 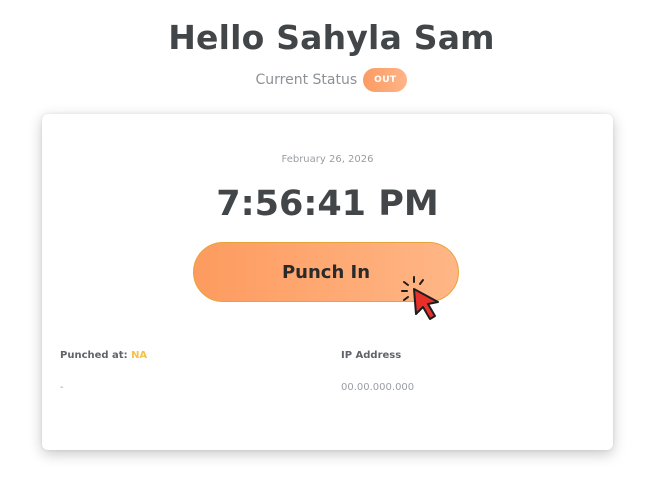 What do you see at coordinates (62, 387) in the screenshot?
I see `punched-at-value: -` at bounding box center [62, 387].